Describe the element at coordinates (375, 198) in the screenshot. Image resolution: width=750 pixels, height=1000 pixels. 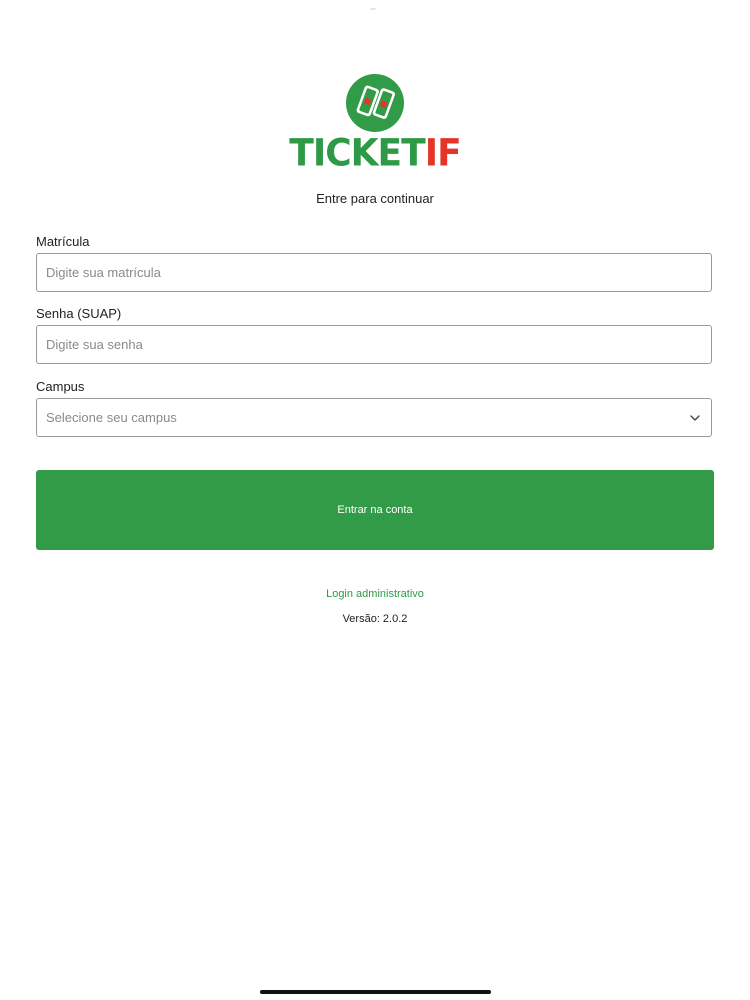
I see `page-subtitle: Entre para continuar` at that location.